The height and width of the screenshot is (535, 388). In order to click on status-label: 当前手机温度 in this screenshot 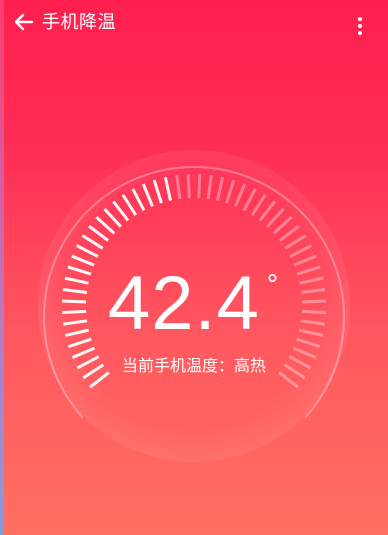, I will do `click(169, 365)`.